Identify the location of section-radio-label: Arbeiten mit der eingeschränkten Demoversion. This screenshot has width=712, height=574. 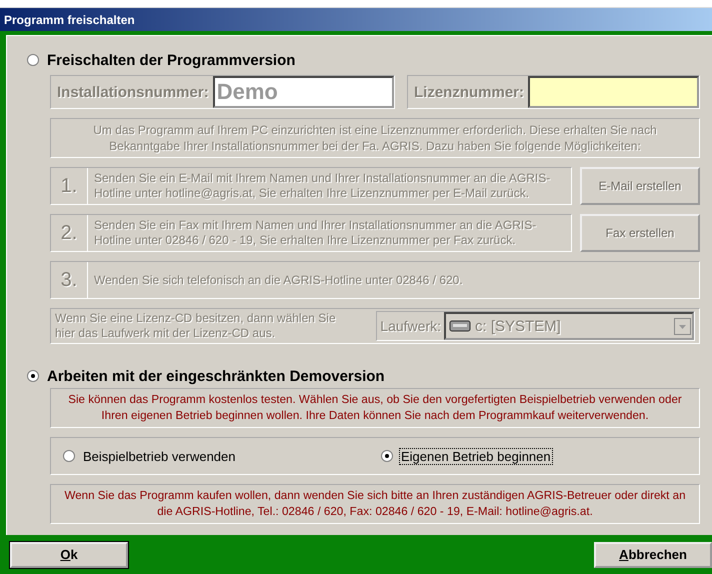
(216, 376).